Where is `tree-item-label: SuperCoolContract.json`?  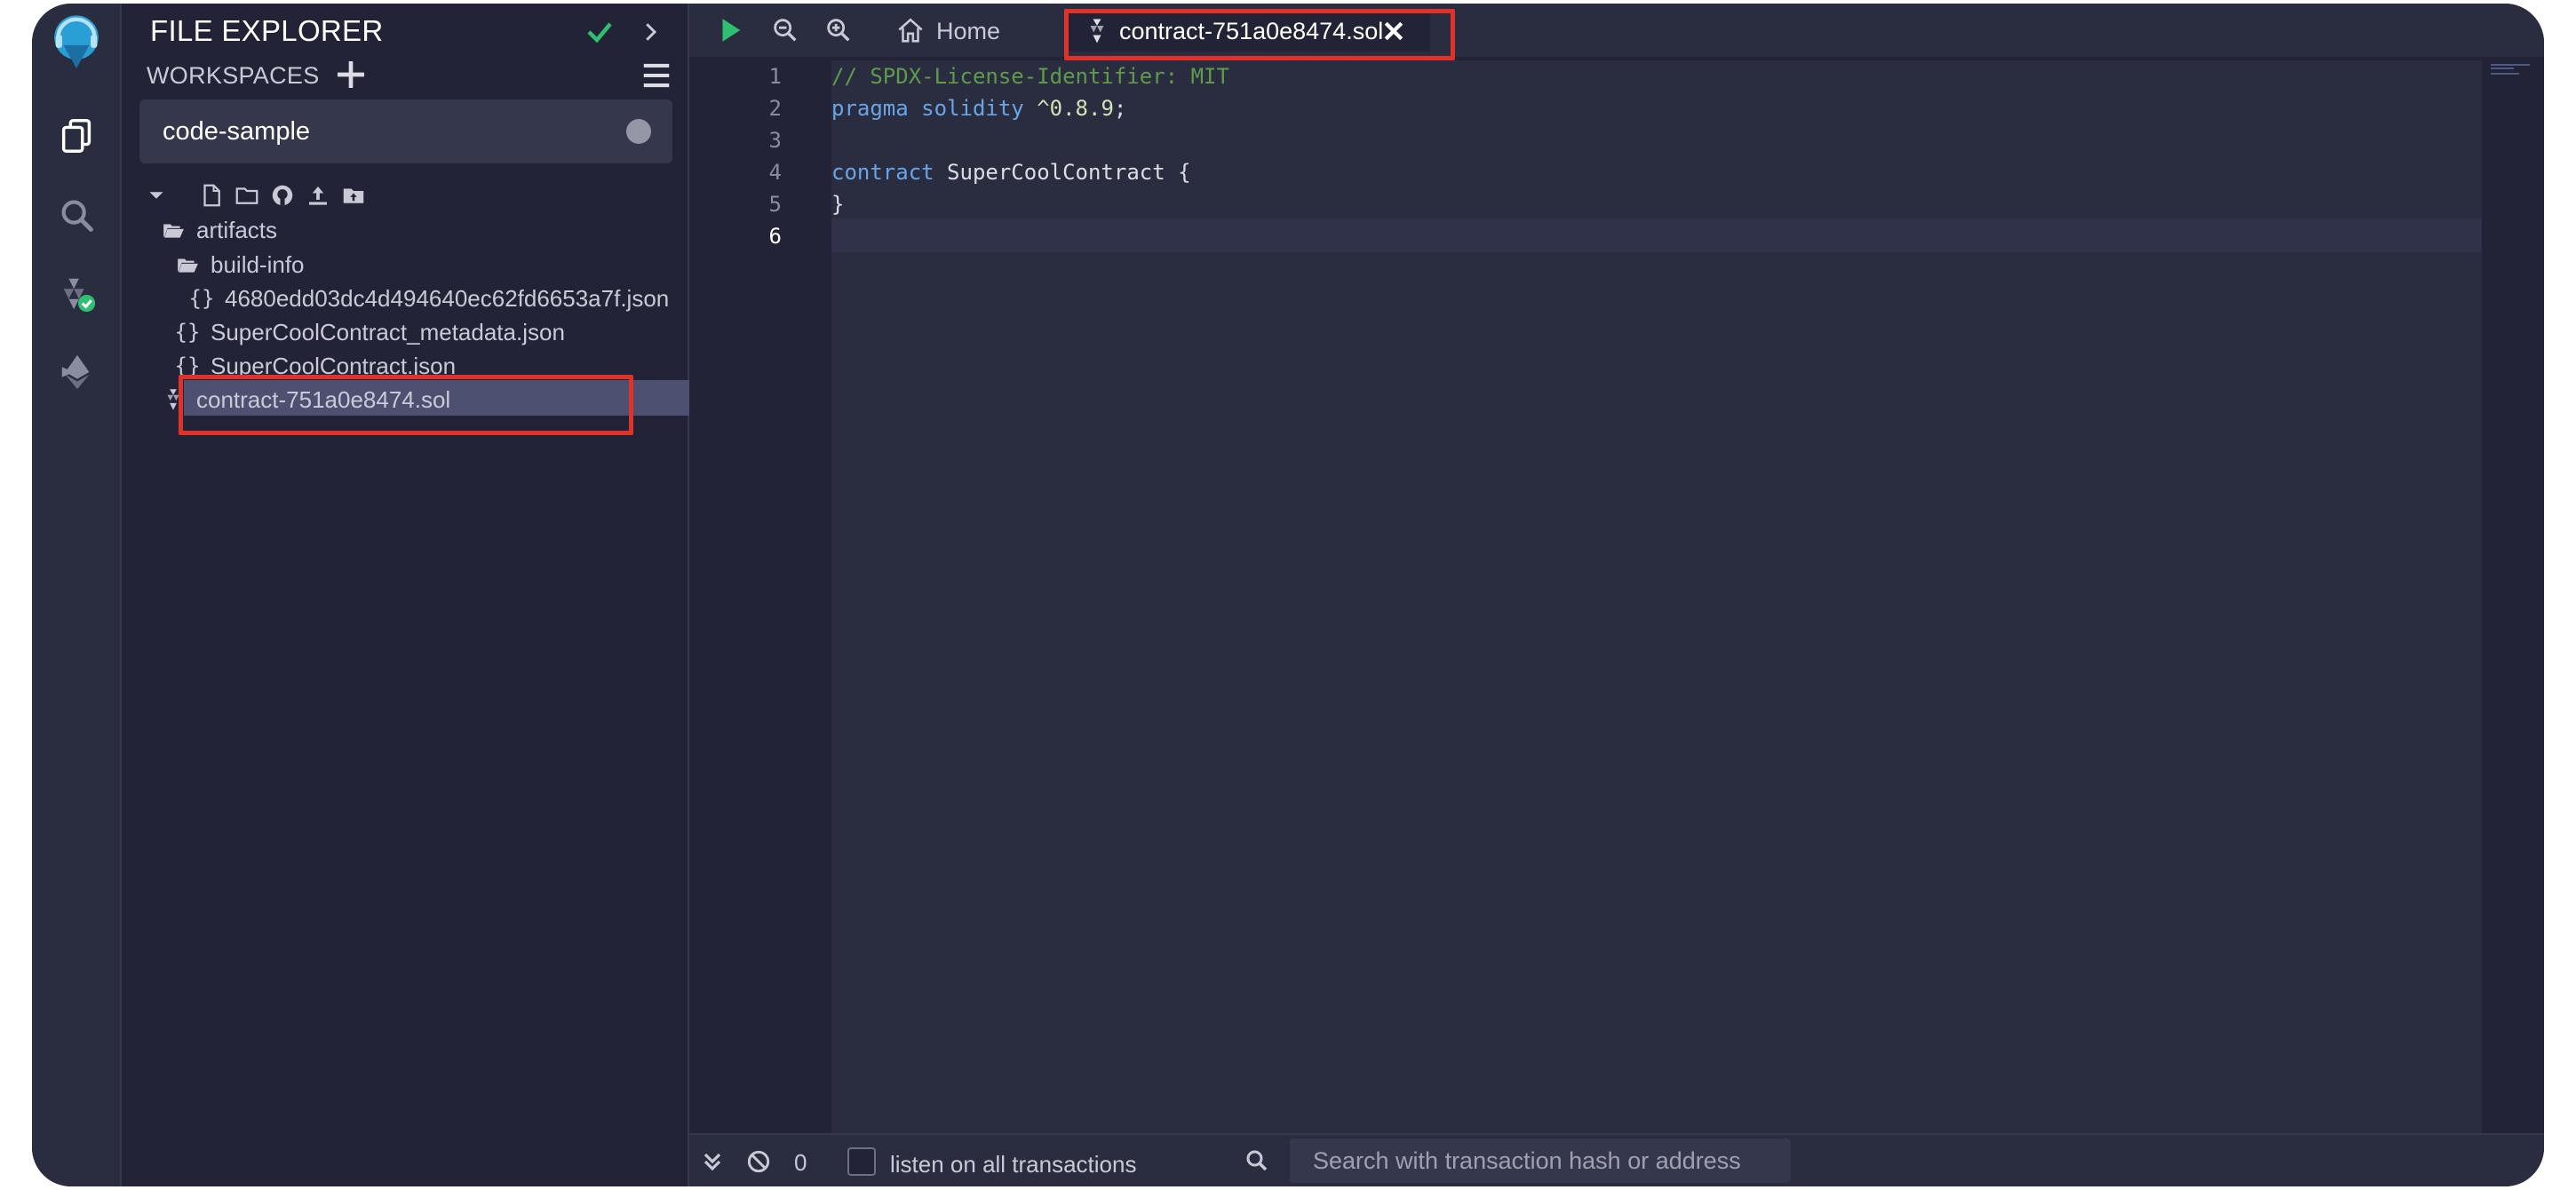 tree-item-label: SuperCoolContract.json is located at coordinates (334, 365).